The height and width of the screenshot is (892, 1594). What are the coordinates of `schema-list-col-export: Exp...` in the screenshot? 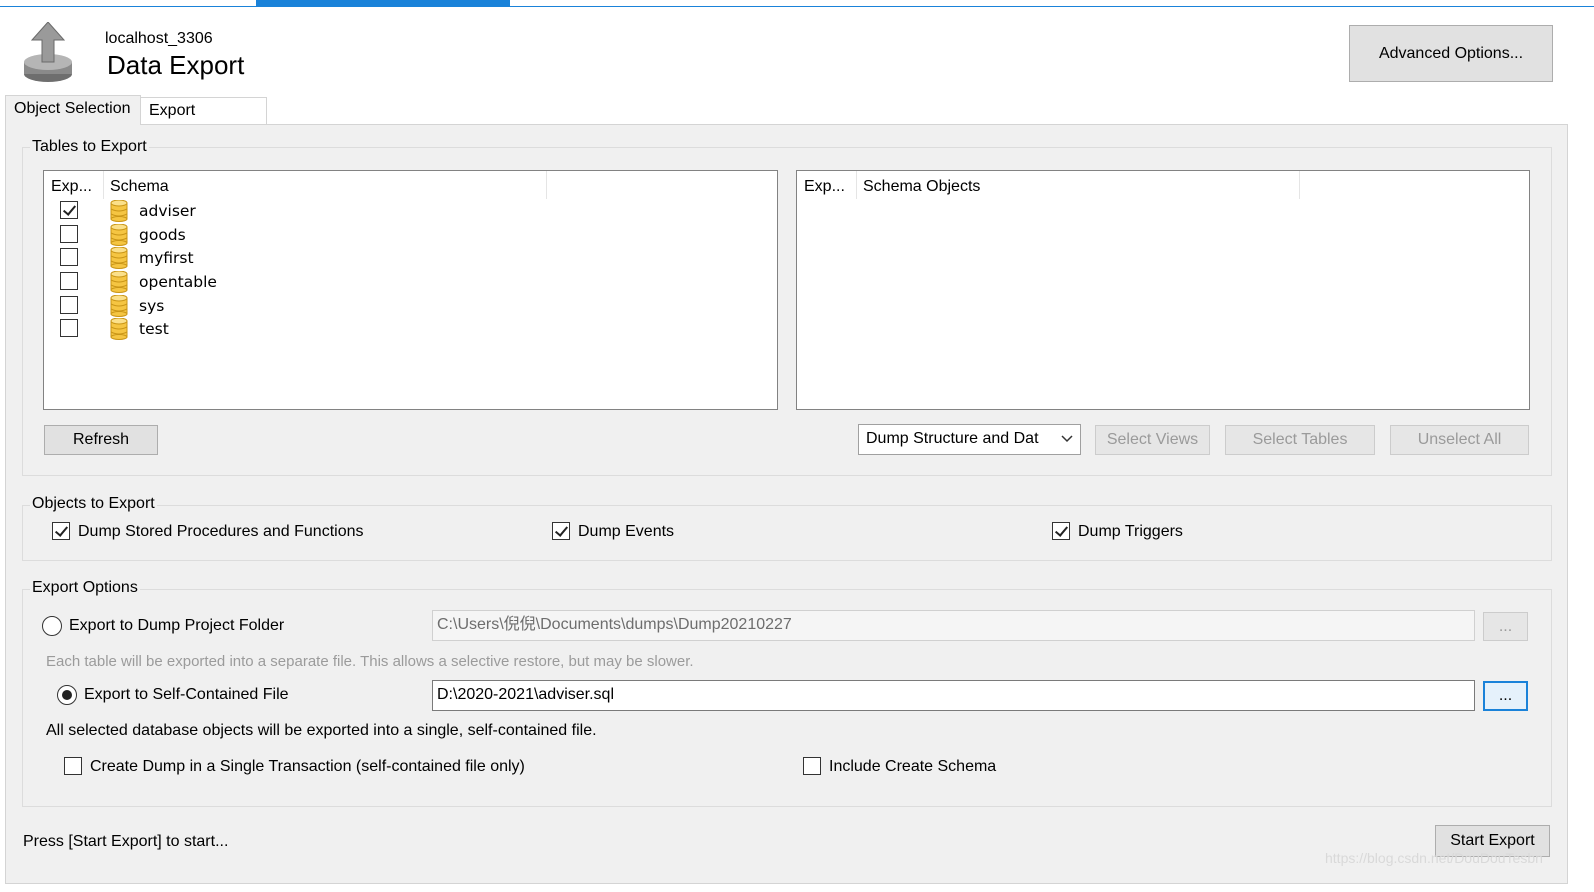 It's located at (71, 187).